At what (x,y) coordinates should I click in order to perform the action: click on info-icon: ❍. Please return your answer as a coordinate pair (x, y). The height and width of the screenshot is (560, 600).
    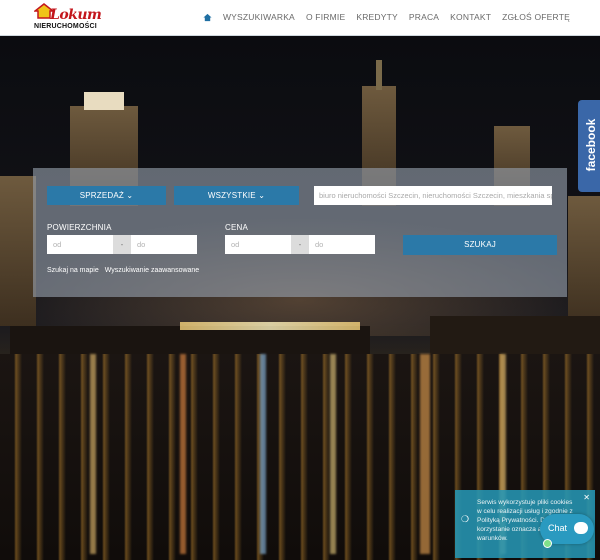
    Looking at the image, I should click on (465, 519).